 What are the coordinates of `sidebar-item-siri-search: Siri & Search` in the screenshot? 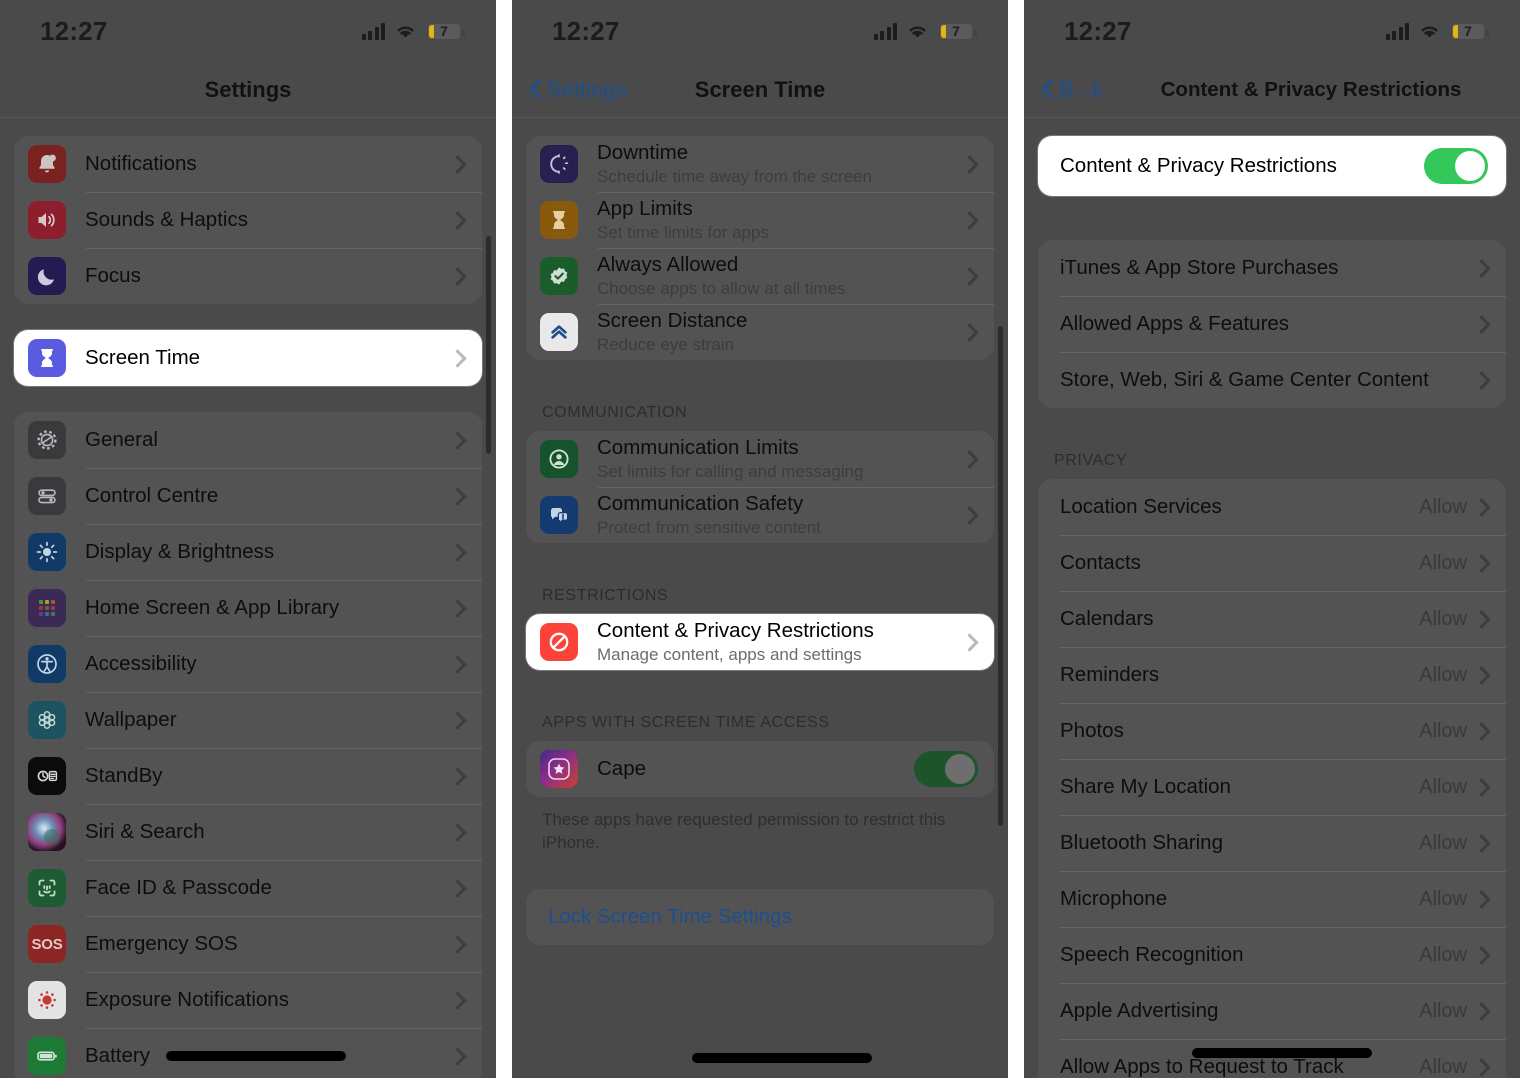 It's located at (248, 832).